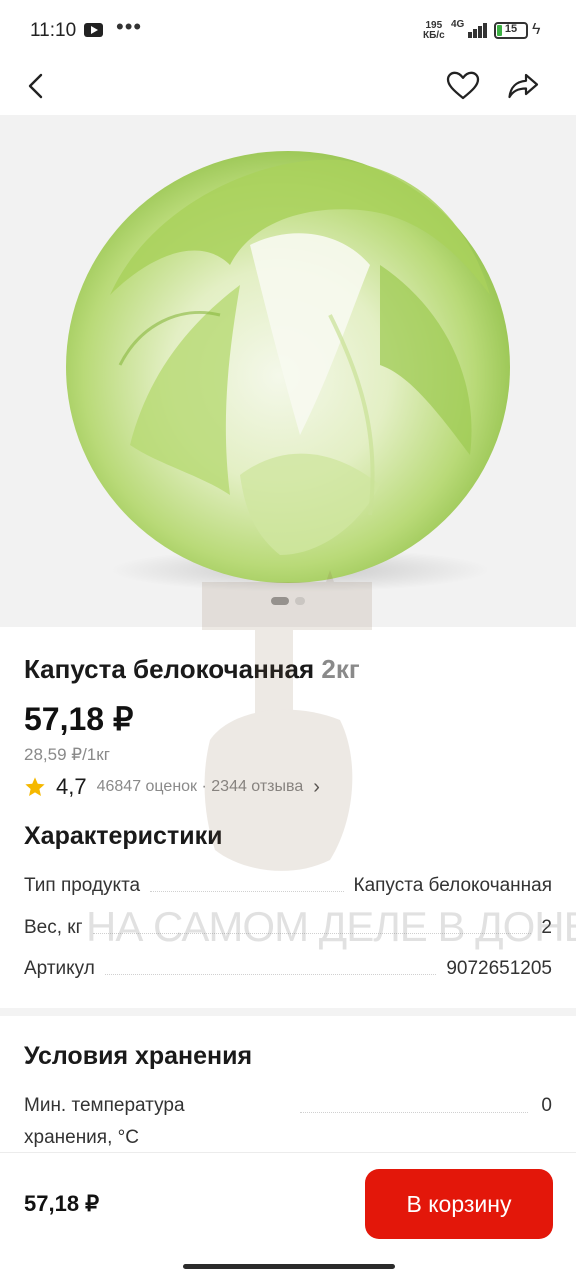  I want to click on rating-link: 4,7 46847 оценок · 2344 отзыва ›, so click(172, 787).